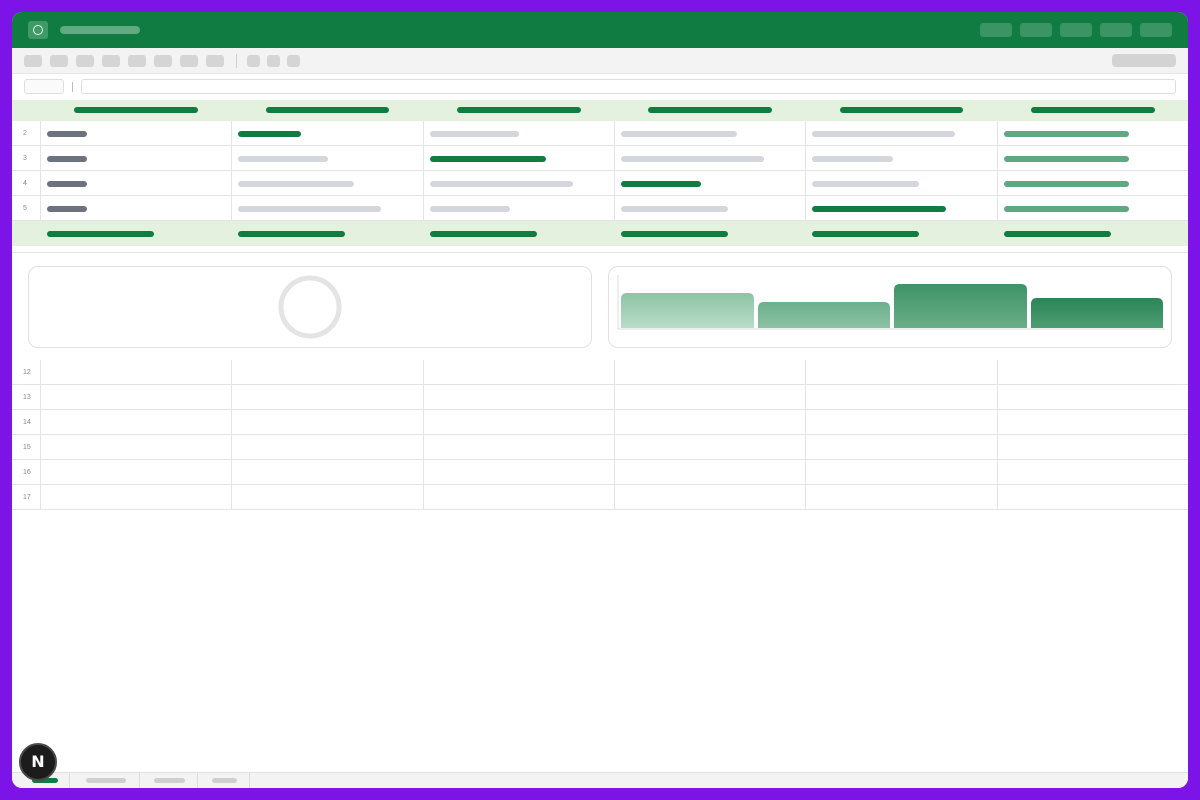 The image size is (1200, 800). I want to click on column-header-e, so click(901, 110).